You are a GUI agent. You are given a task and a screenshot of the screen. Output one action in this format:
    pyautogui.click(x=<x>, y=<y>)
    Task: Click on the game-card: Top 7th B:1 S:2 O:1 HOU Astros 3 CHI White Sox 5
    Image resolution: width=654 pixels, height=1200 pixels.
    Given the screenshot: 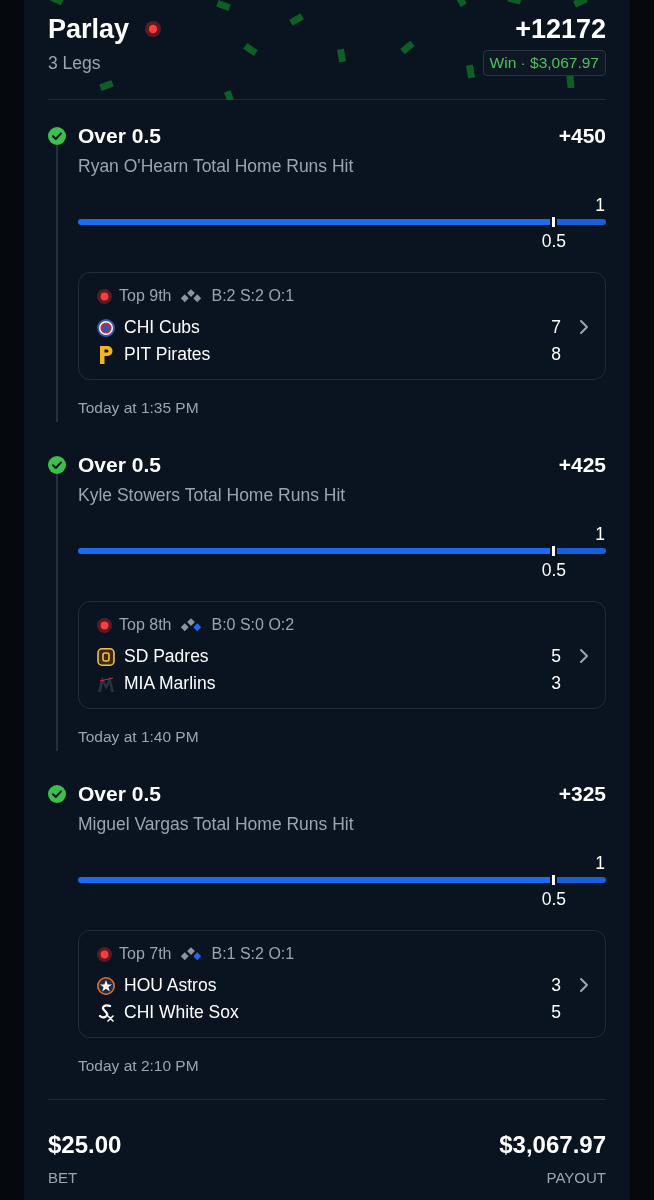 What is the action you would take?
    pyautogui.click(x=342, y=984)
    